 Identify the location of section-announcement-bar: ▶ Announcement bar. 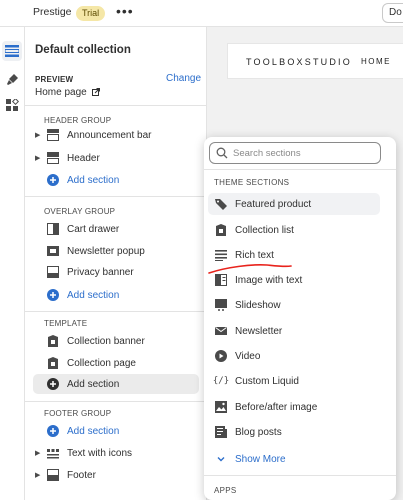
(116, 135).